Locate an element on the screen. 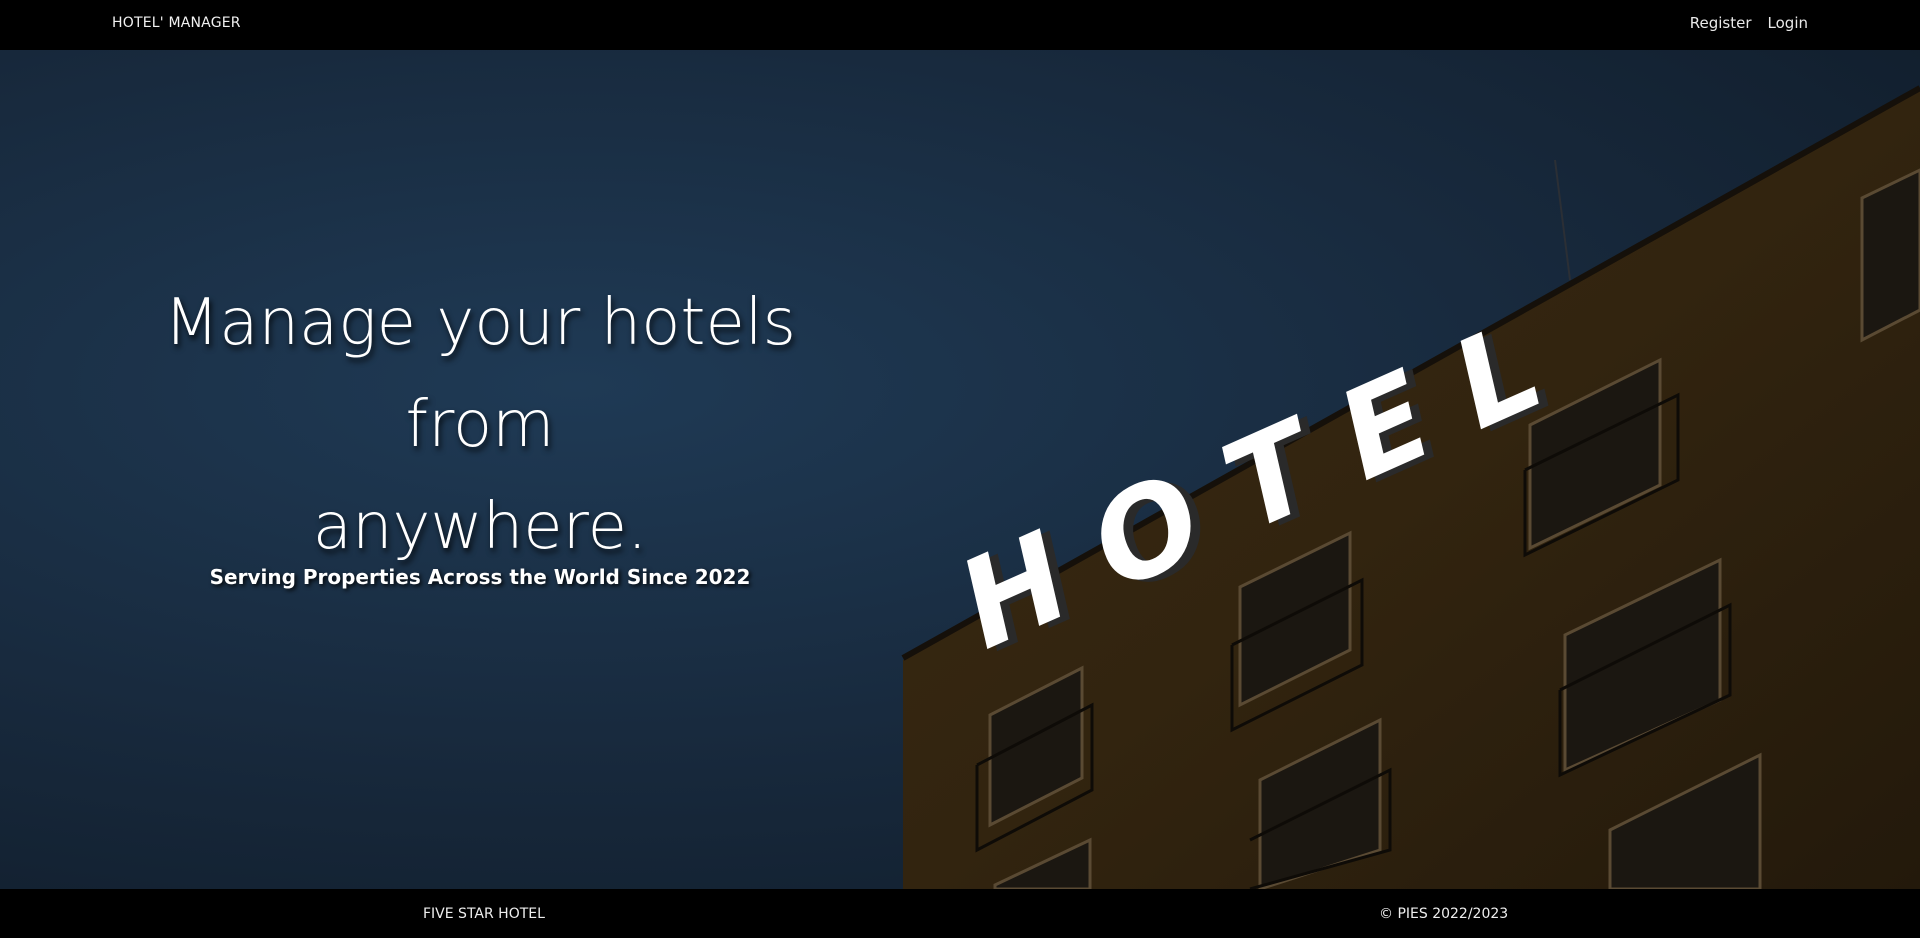 The height and width of the screenshot is (938, 1920). footer: FIVE STAR HOTEL © PIES 2022/2023 is located at coordinates (960, 913).